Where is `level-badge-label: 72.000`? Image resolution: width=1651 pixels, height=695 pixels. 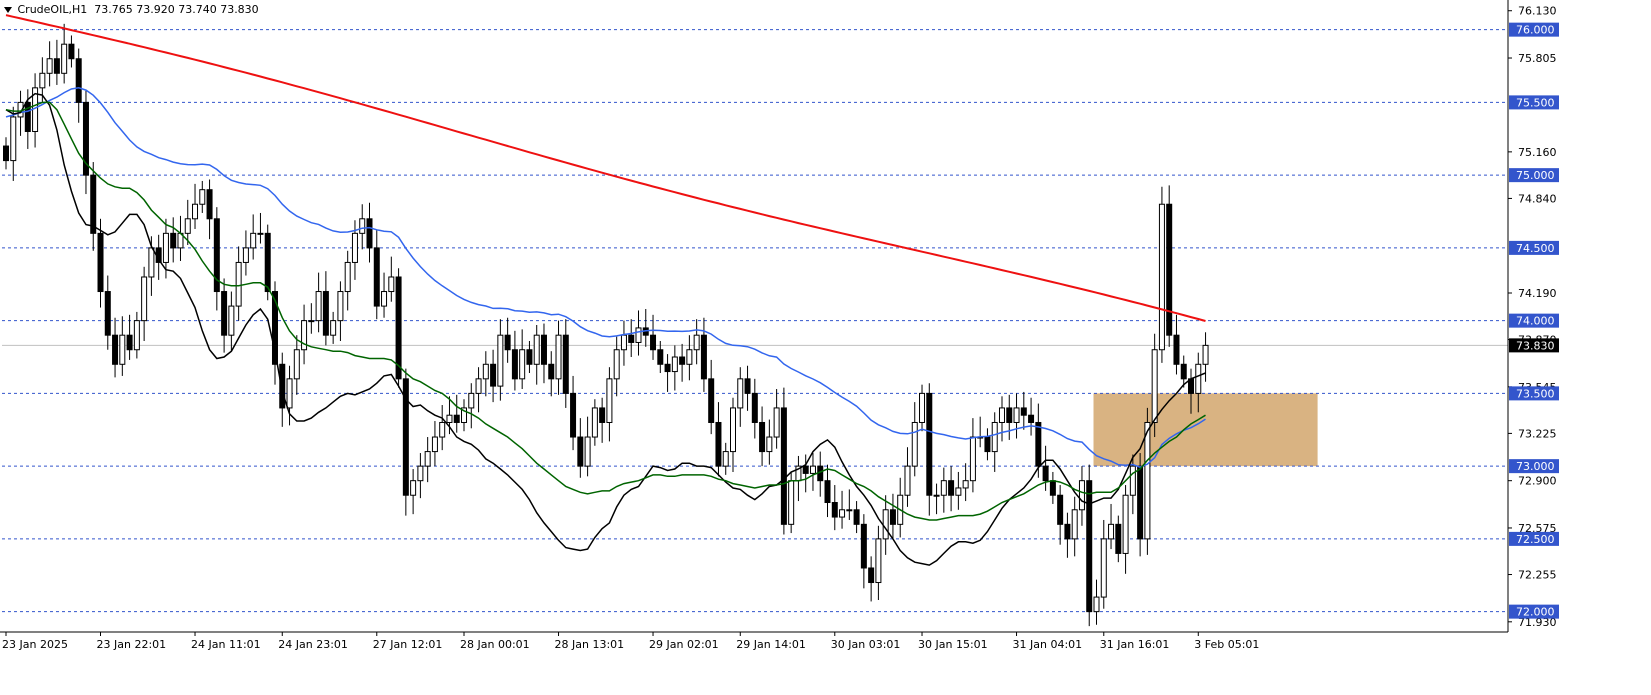 level-badge-label: 72.000 is located at coordinates (1535, 612).